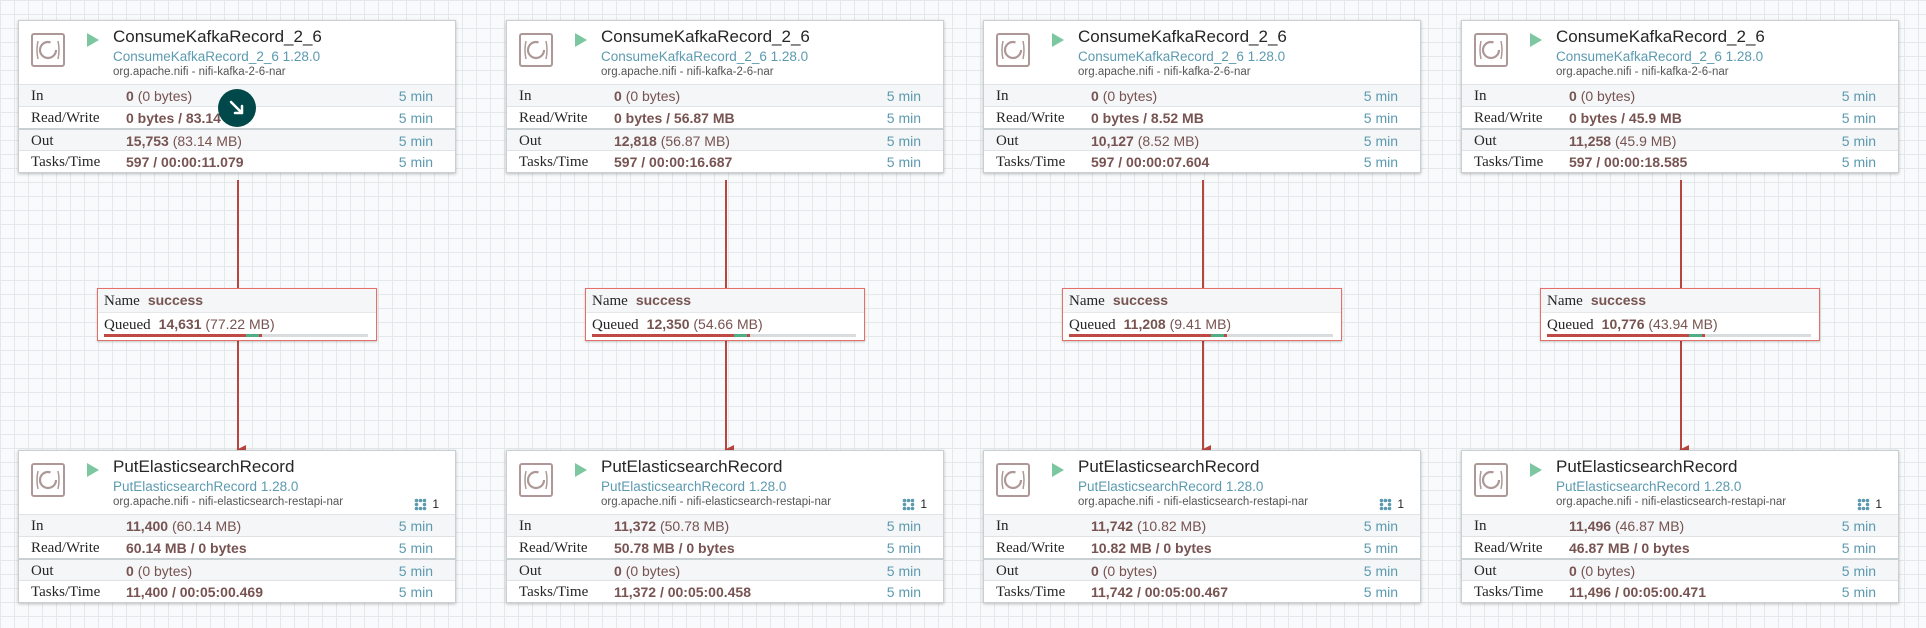  What do you see at coordinates (1680, 139) in the screenshot?
I see `stat-row-out: Out 11,258 (45.9 MB) 5 min` at bounding box center [1680, 139].